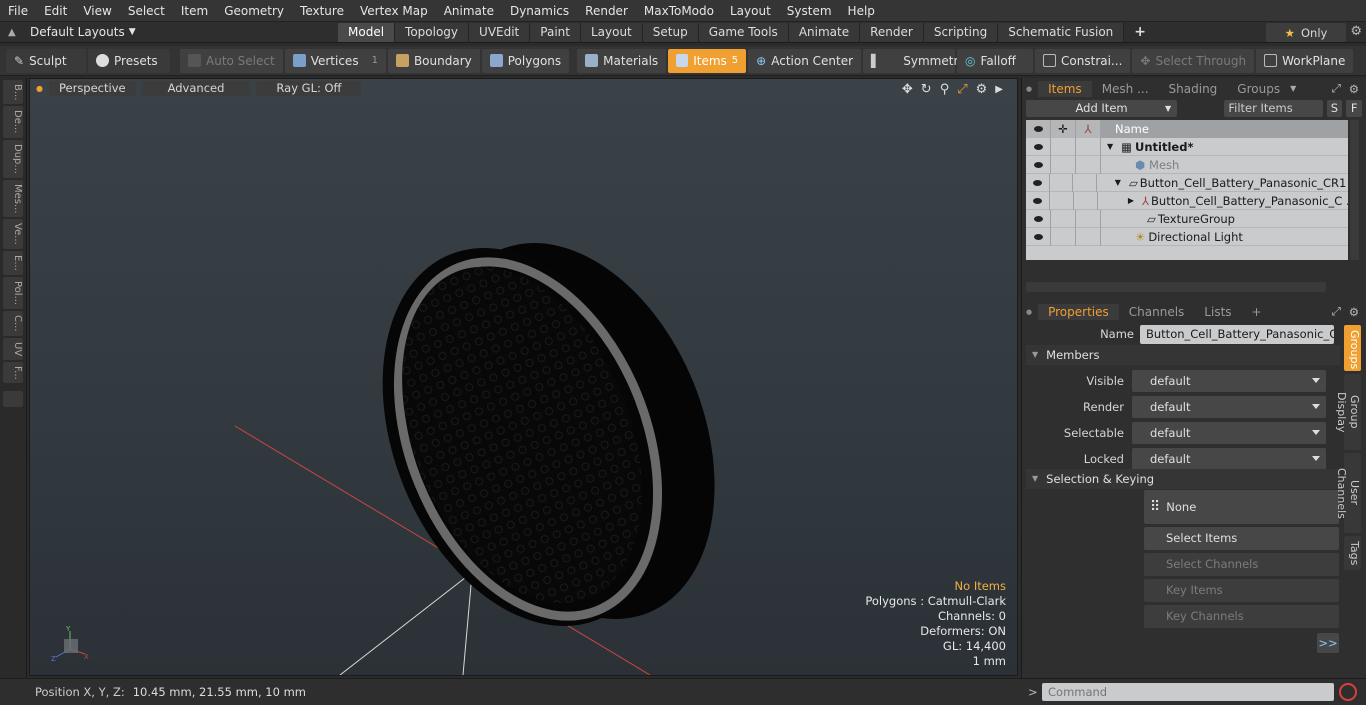 This screenshot has width=1366, height=705. Describe the element at coordinates (367, 32) in the screenshot. I see `tab-model: Model` at that location.